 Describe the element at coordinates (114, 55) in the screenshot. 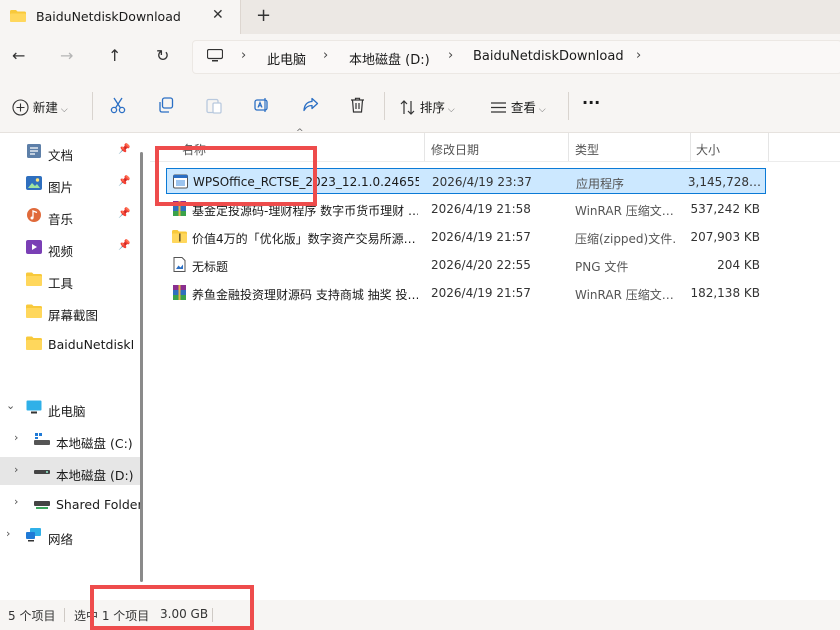

I see `up-button: ↑` at that location.